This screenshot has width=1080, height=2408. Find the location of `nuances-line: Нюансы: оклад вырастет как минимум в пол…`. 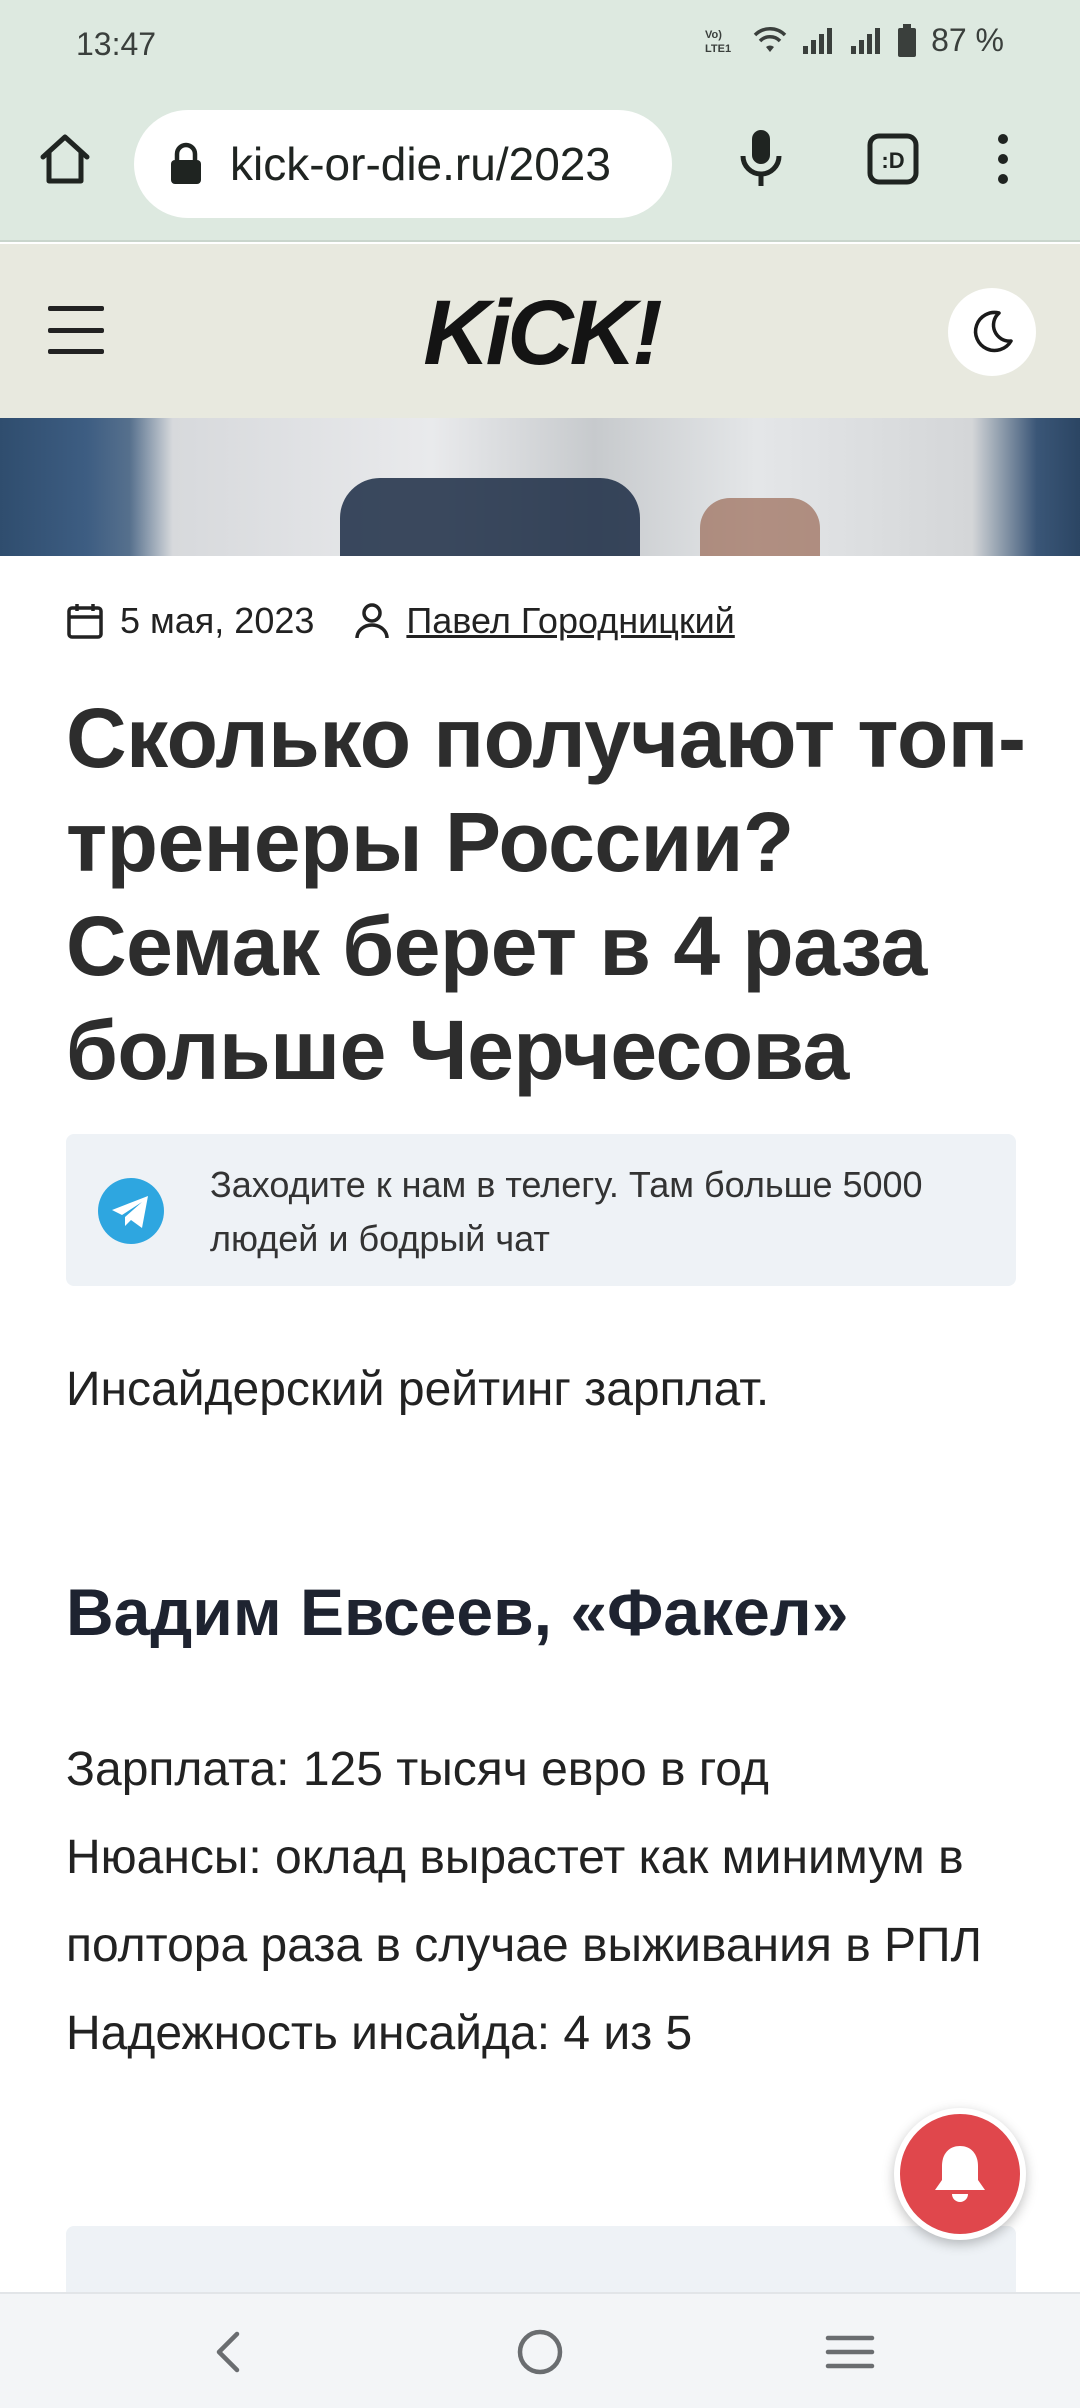

nuances-line: Нюансы: оклад вырастет как минимум в пол… is located at coordinates (524, 1901).